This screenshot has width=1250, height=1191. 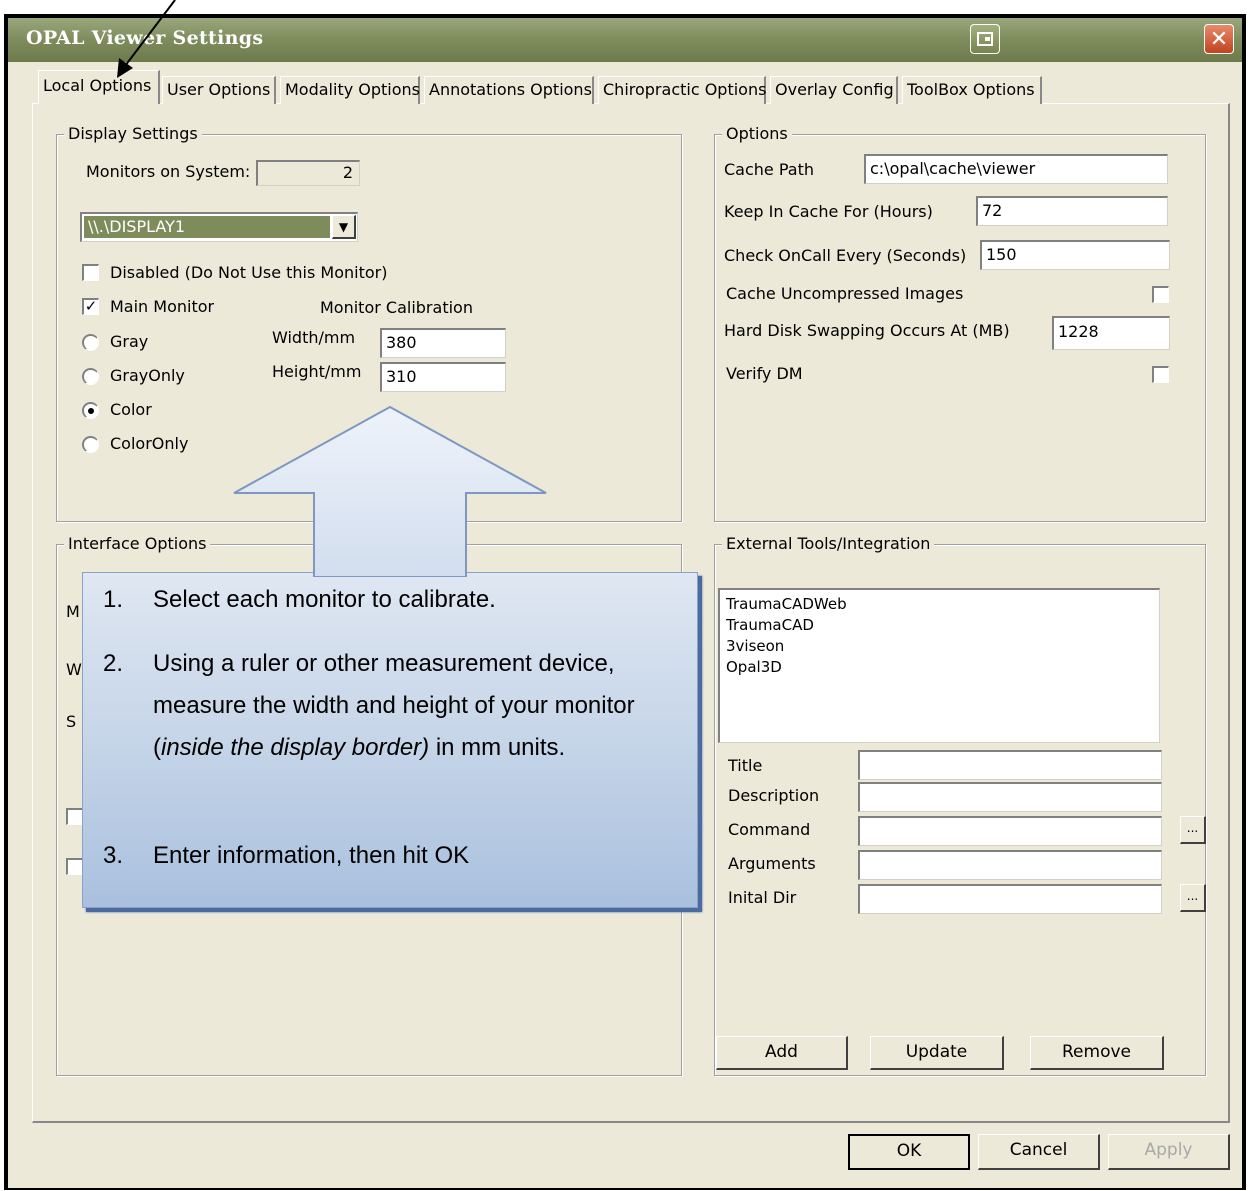 What do you see at coordinates (311, 855) in the screenshot?
I see `step-text: Enter information, then hit OK` at bounding box center [311, 855].